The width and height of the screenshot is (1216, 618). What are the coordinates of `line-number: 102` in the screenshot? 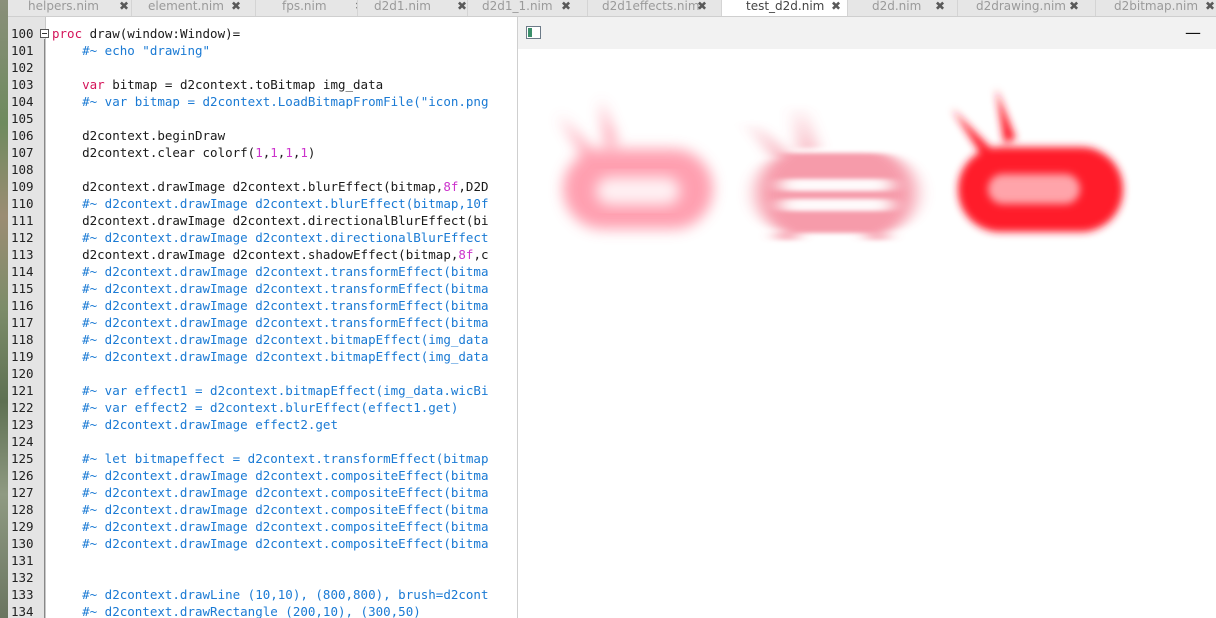 It's located at (22, 67).